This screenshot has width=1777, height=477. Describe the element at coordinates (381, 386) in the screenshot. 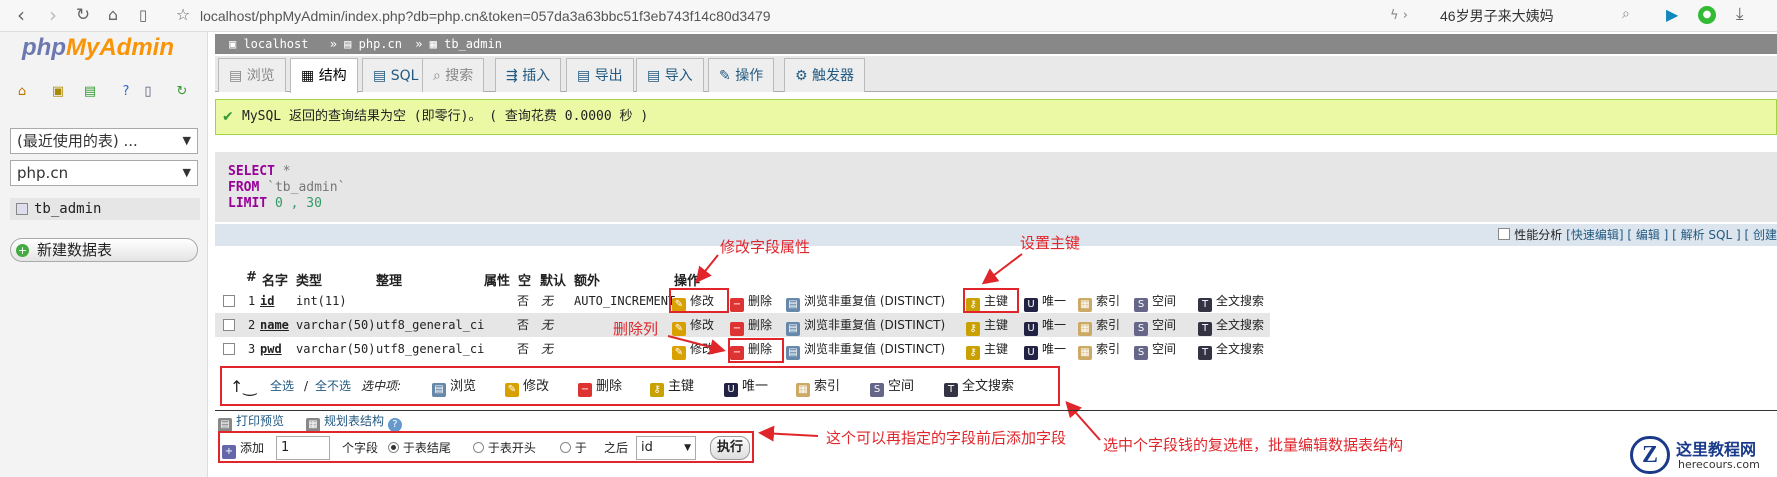

I see `with-selected-label: 选中项:` at that location.